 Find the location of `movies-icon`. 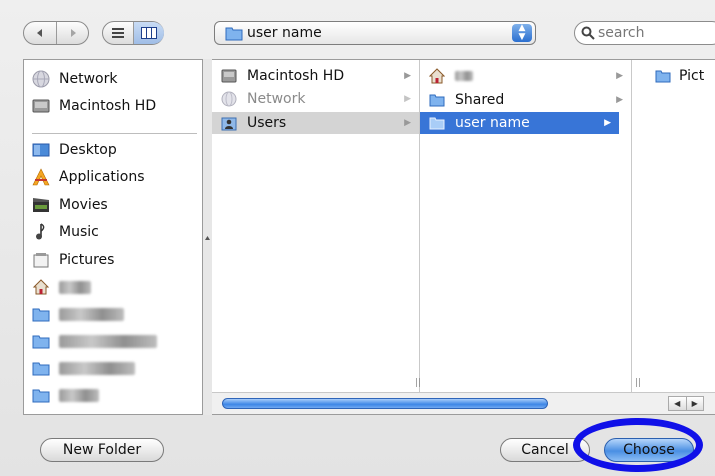

movies-icon is located at coordinates (41, 205).